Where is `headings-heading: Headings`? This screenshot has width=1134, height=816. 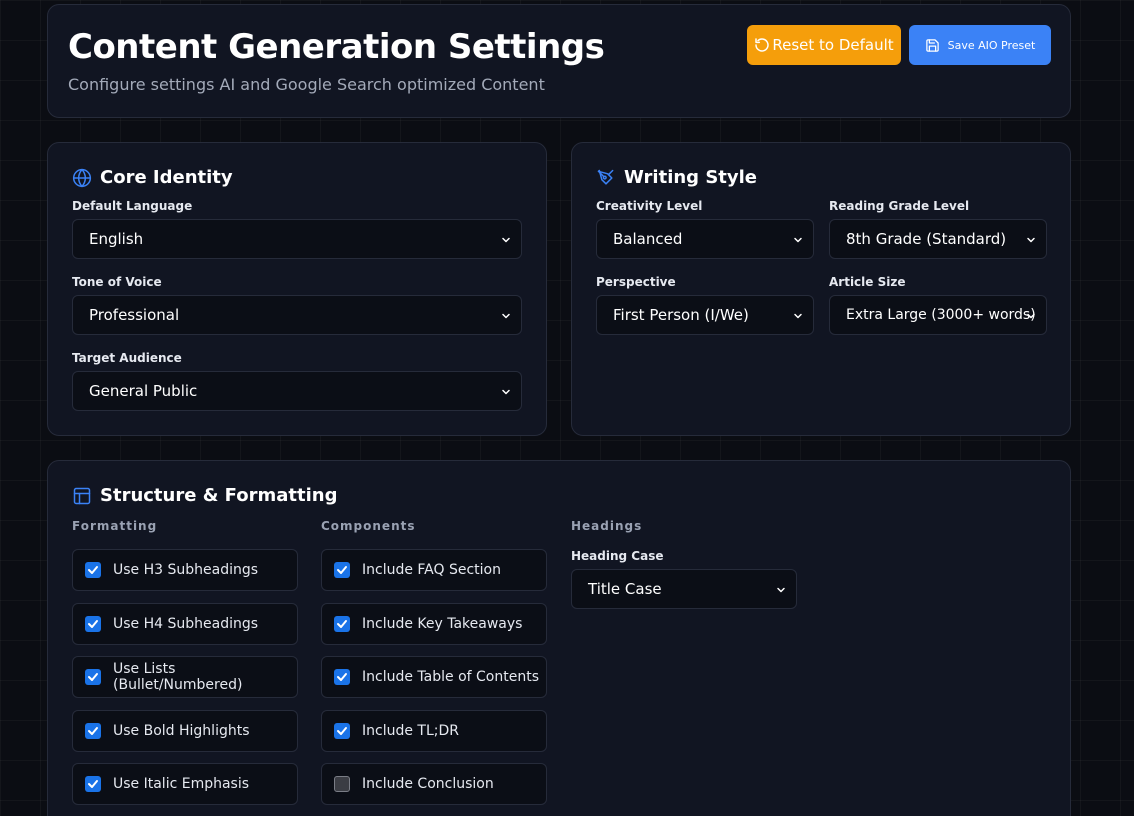
headings-heading: Headings is located at coordinates (607, 526).